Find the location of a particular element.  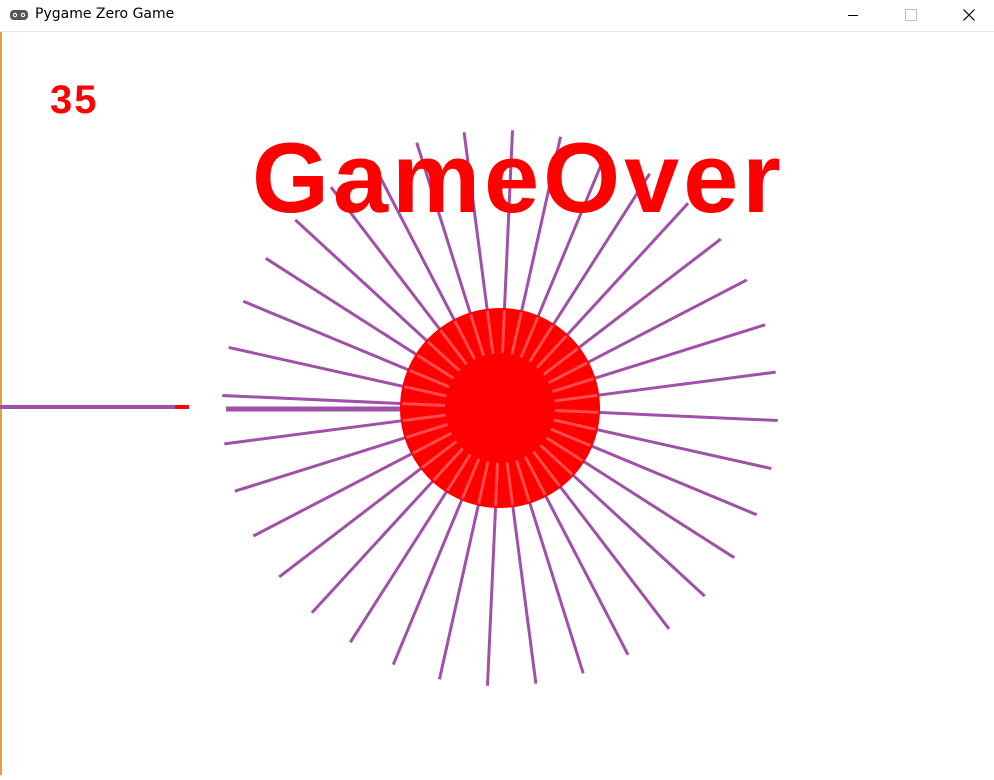

maximize-button is located at coordinates (911, 15).